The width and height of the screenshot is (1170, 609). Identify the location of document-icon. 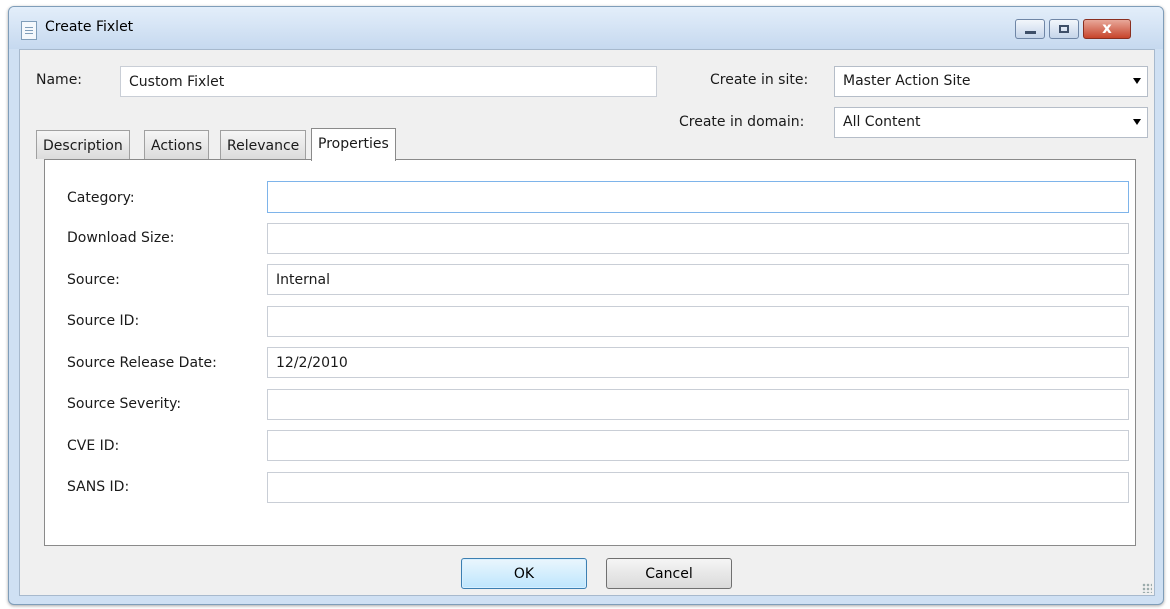
(29, 30).